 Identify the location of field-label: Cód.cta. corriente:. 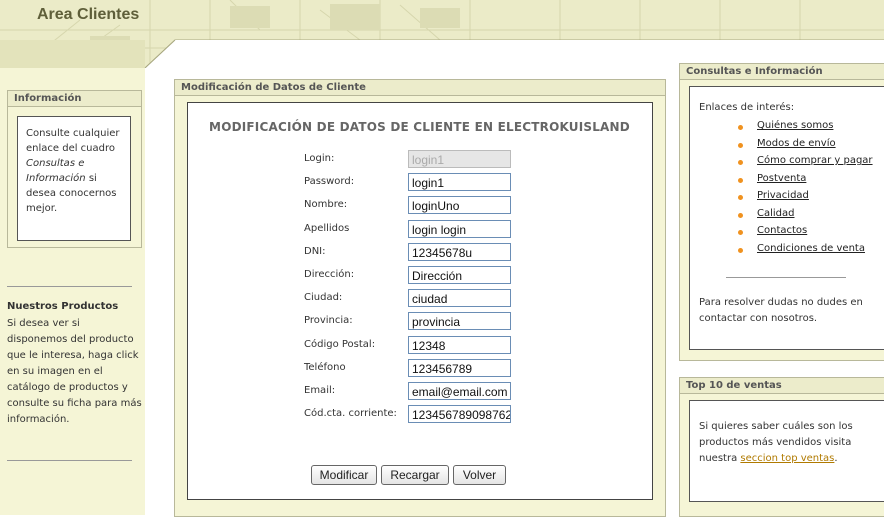
(350, 414).